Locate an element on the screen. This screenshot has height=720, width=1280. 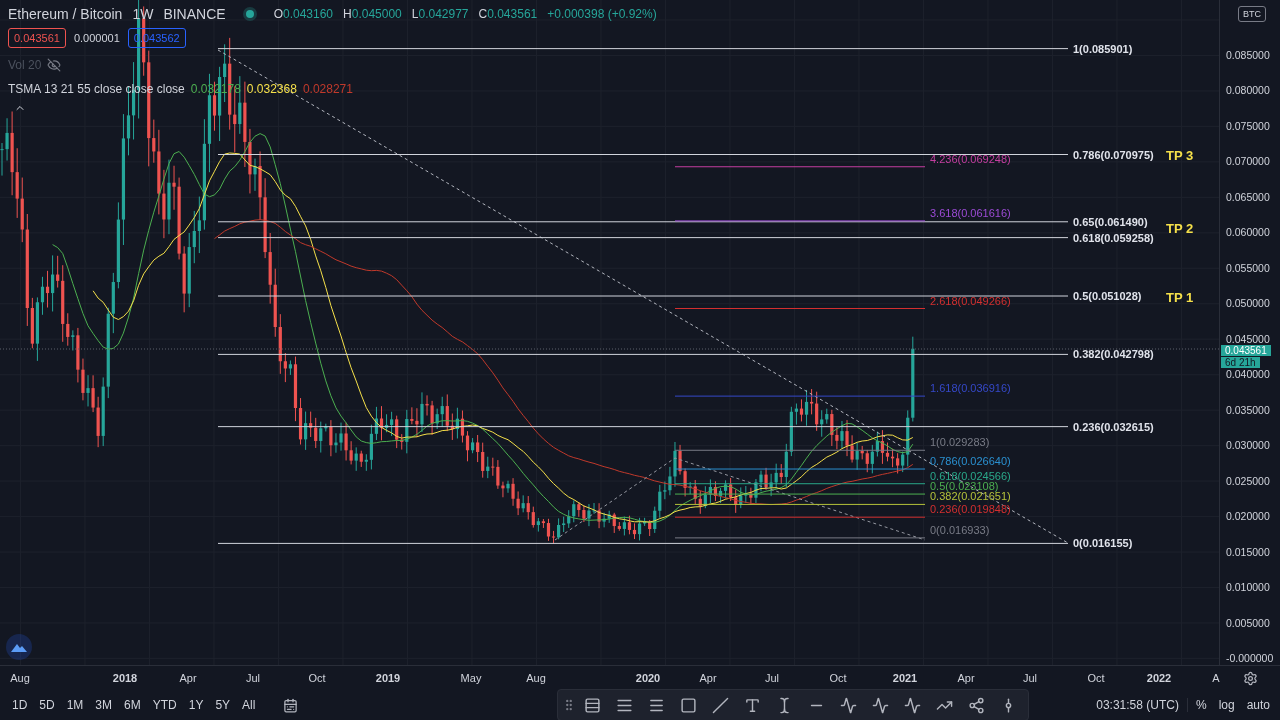
price-tick: 0.035000 is located at coordinates (1248, 409).